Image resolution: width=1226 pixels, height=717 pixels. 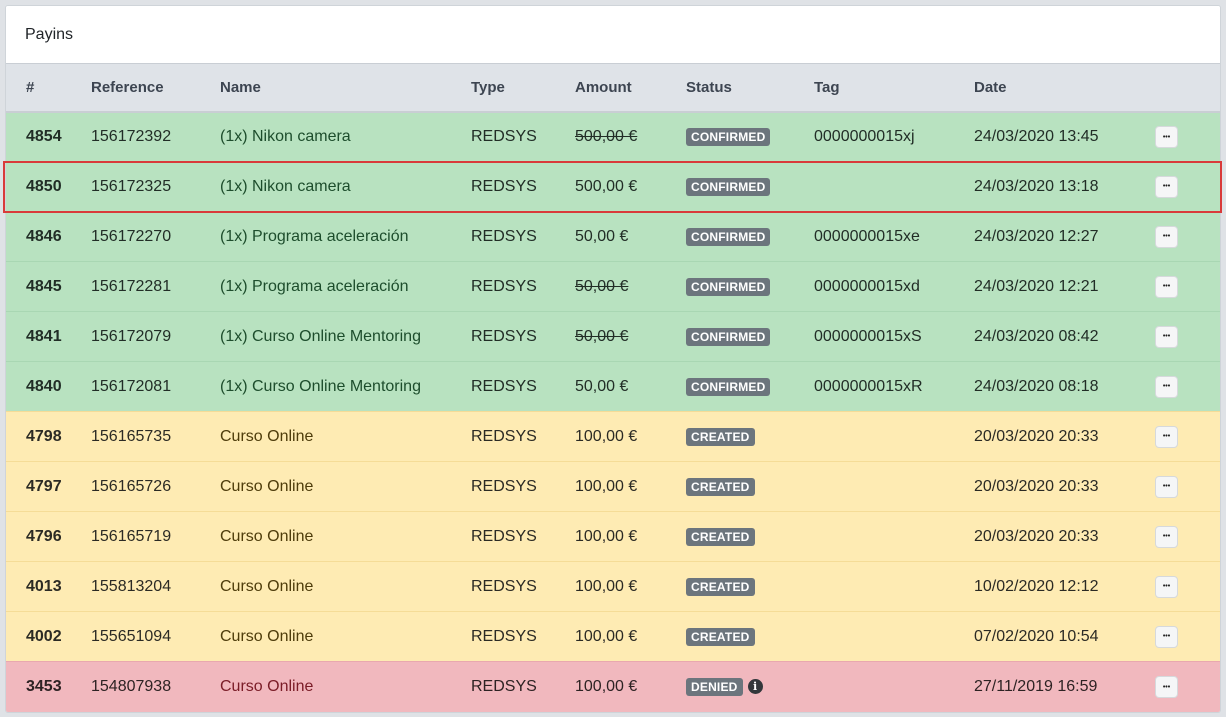 I want to click on row-id-text: 4013, so click(x=44, y=586).